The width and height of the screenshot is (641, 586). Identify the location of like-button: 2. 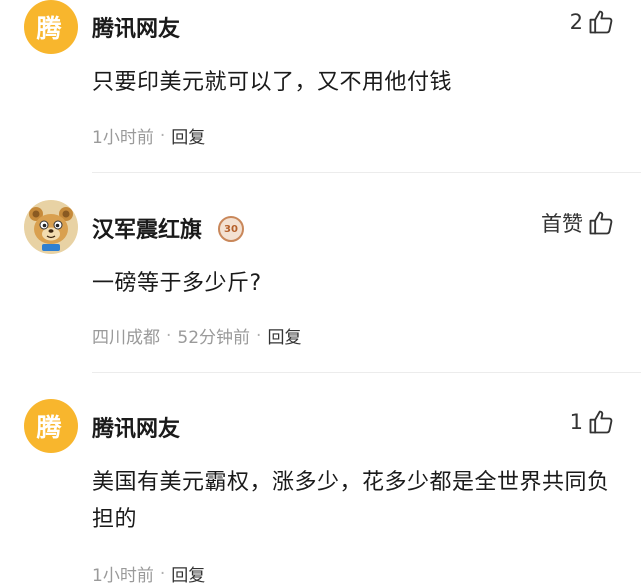
(592, 22).